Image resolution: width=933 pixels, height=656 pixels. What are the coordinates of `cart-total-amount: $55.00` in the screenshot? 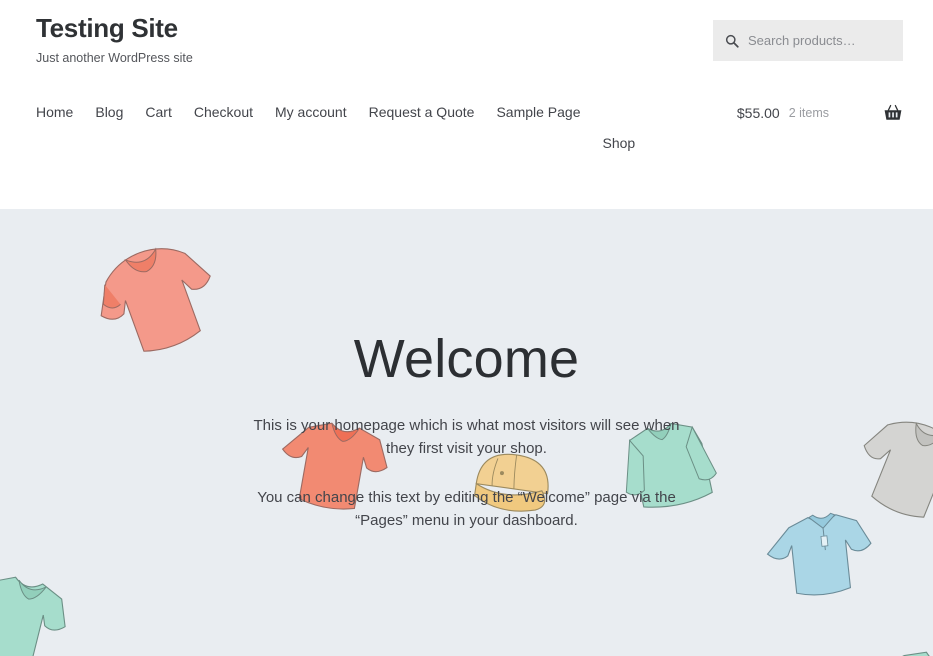 It's located at (758, 112).